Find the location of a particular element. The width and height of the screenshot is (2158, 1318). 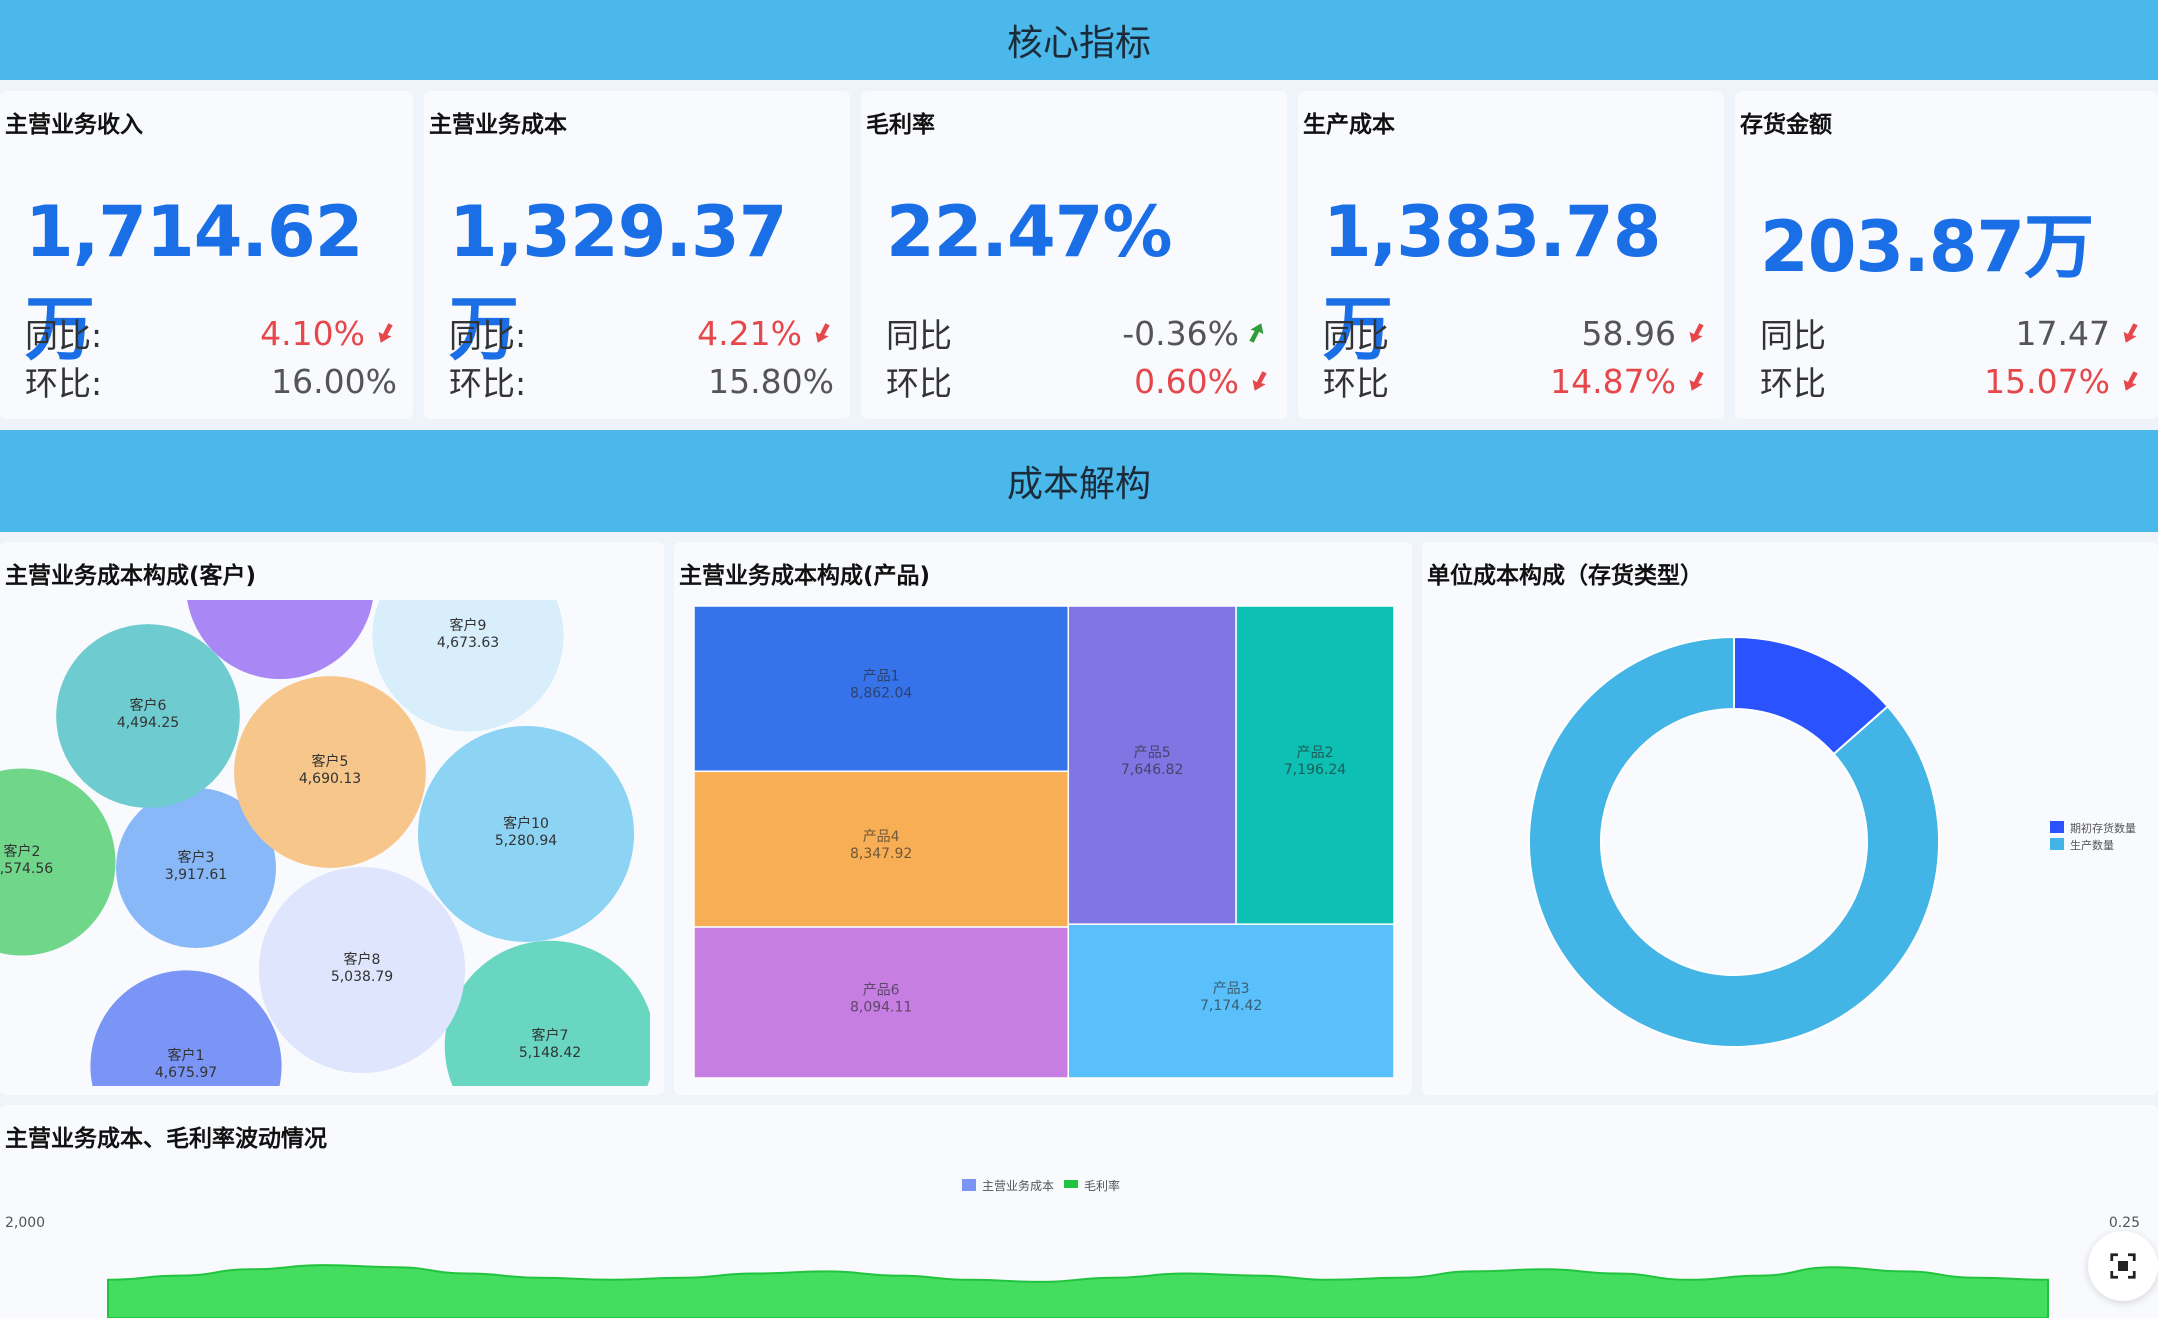

bubble-value-label: 4,675.97 is located at coordinates (186, 1073).